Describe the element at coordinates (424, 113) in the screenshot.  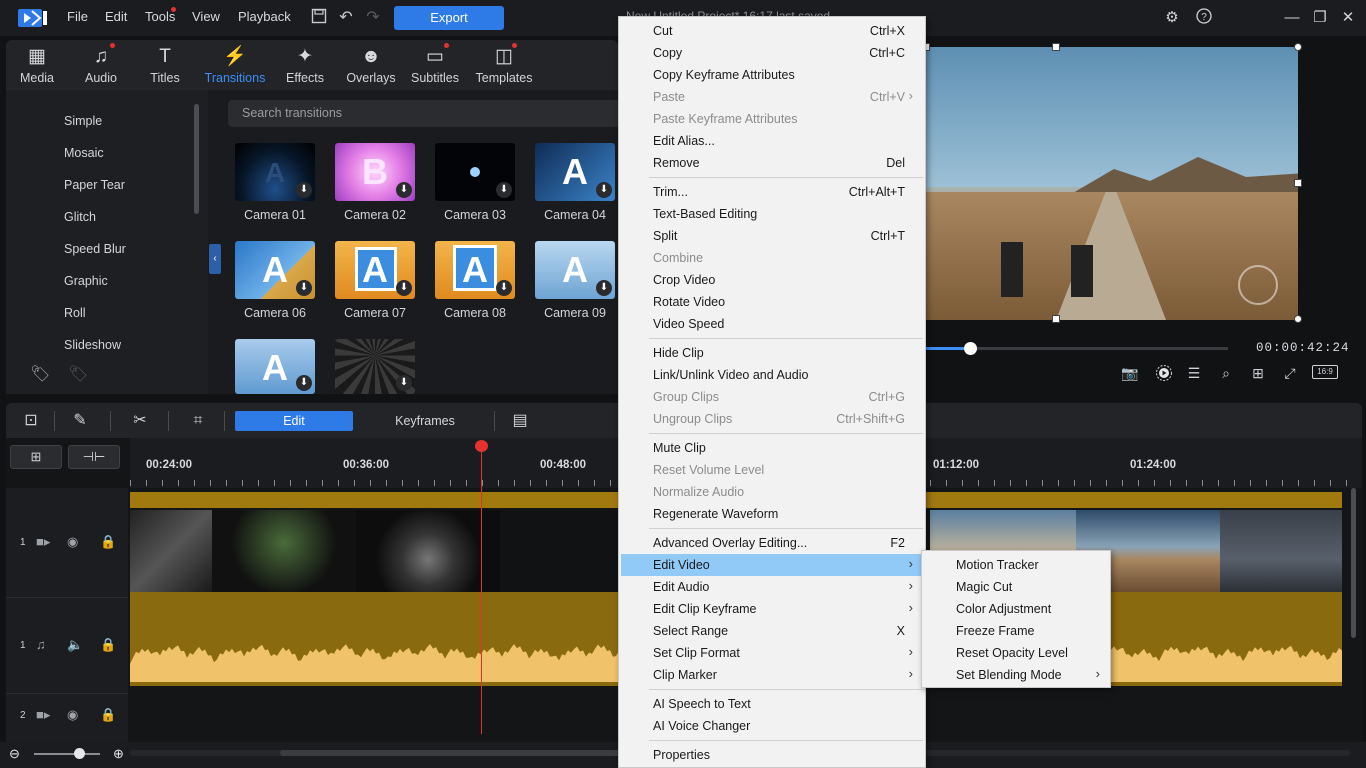
I see `search-input: Search transitions` at that location.